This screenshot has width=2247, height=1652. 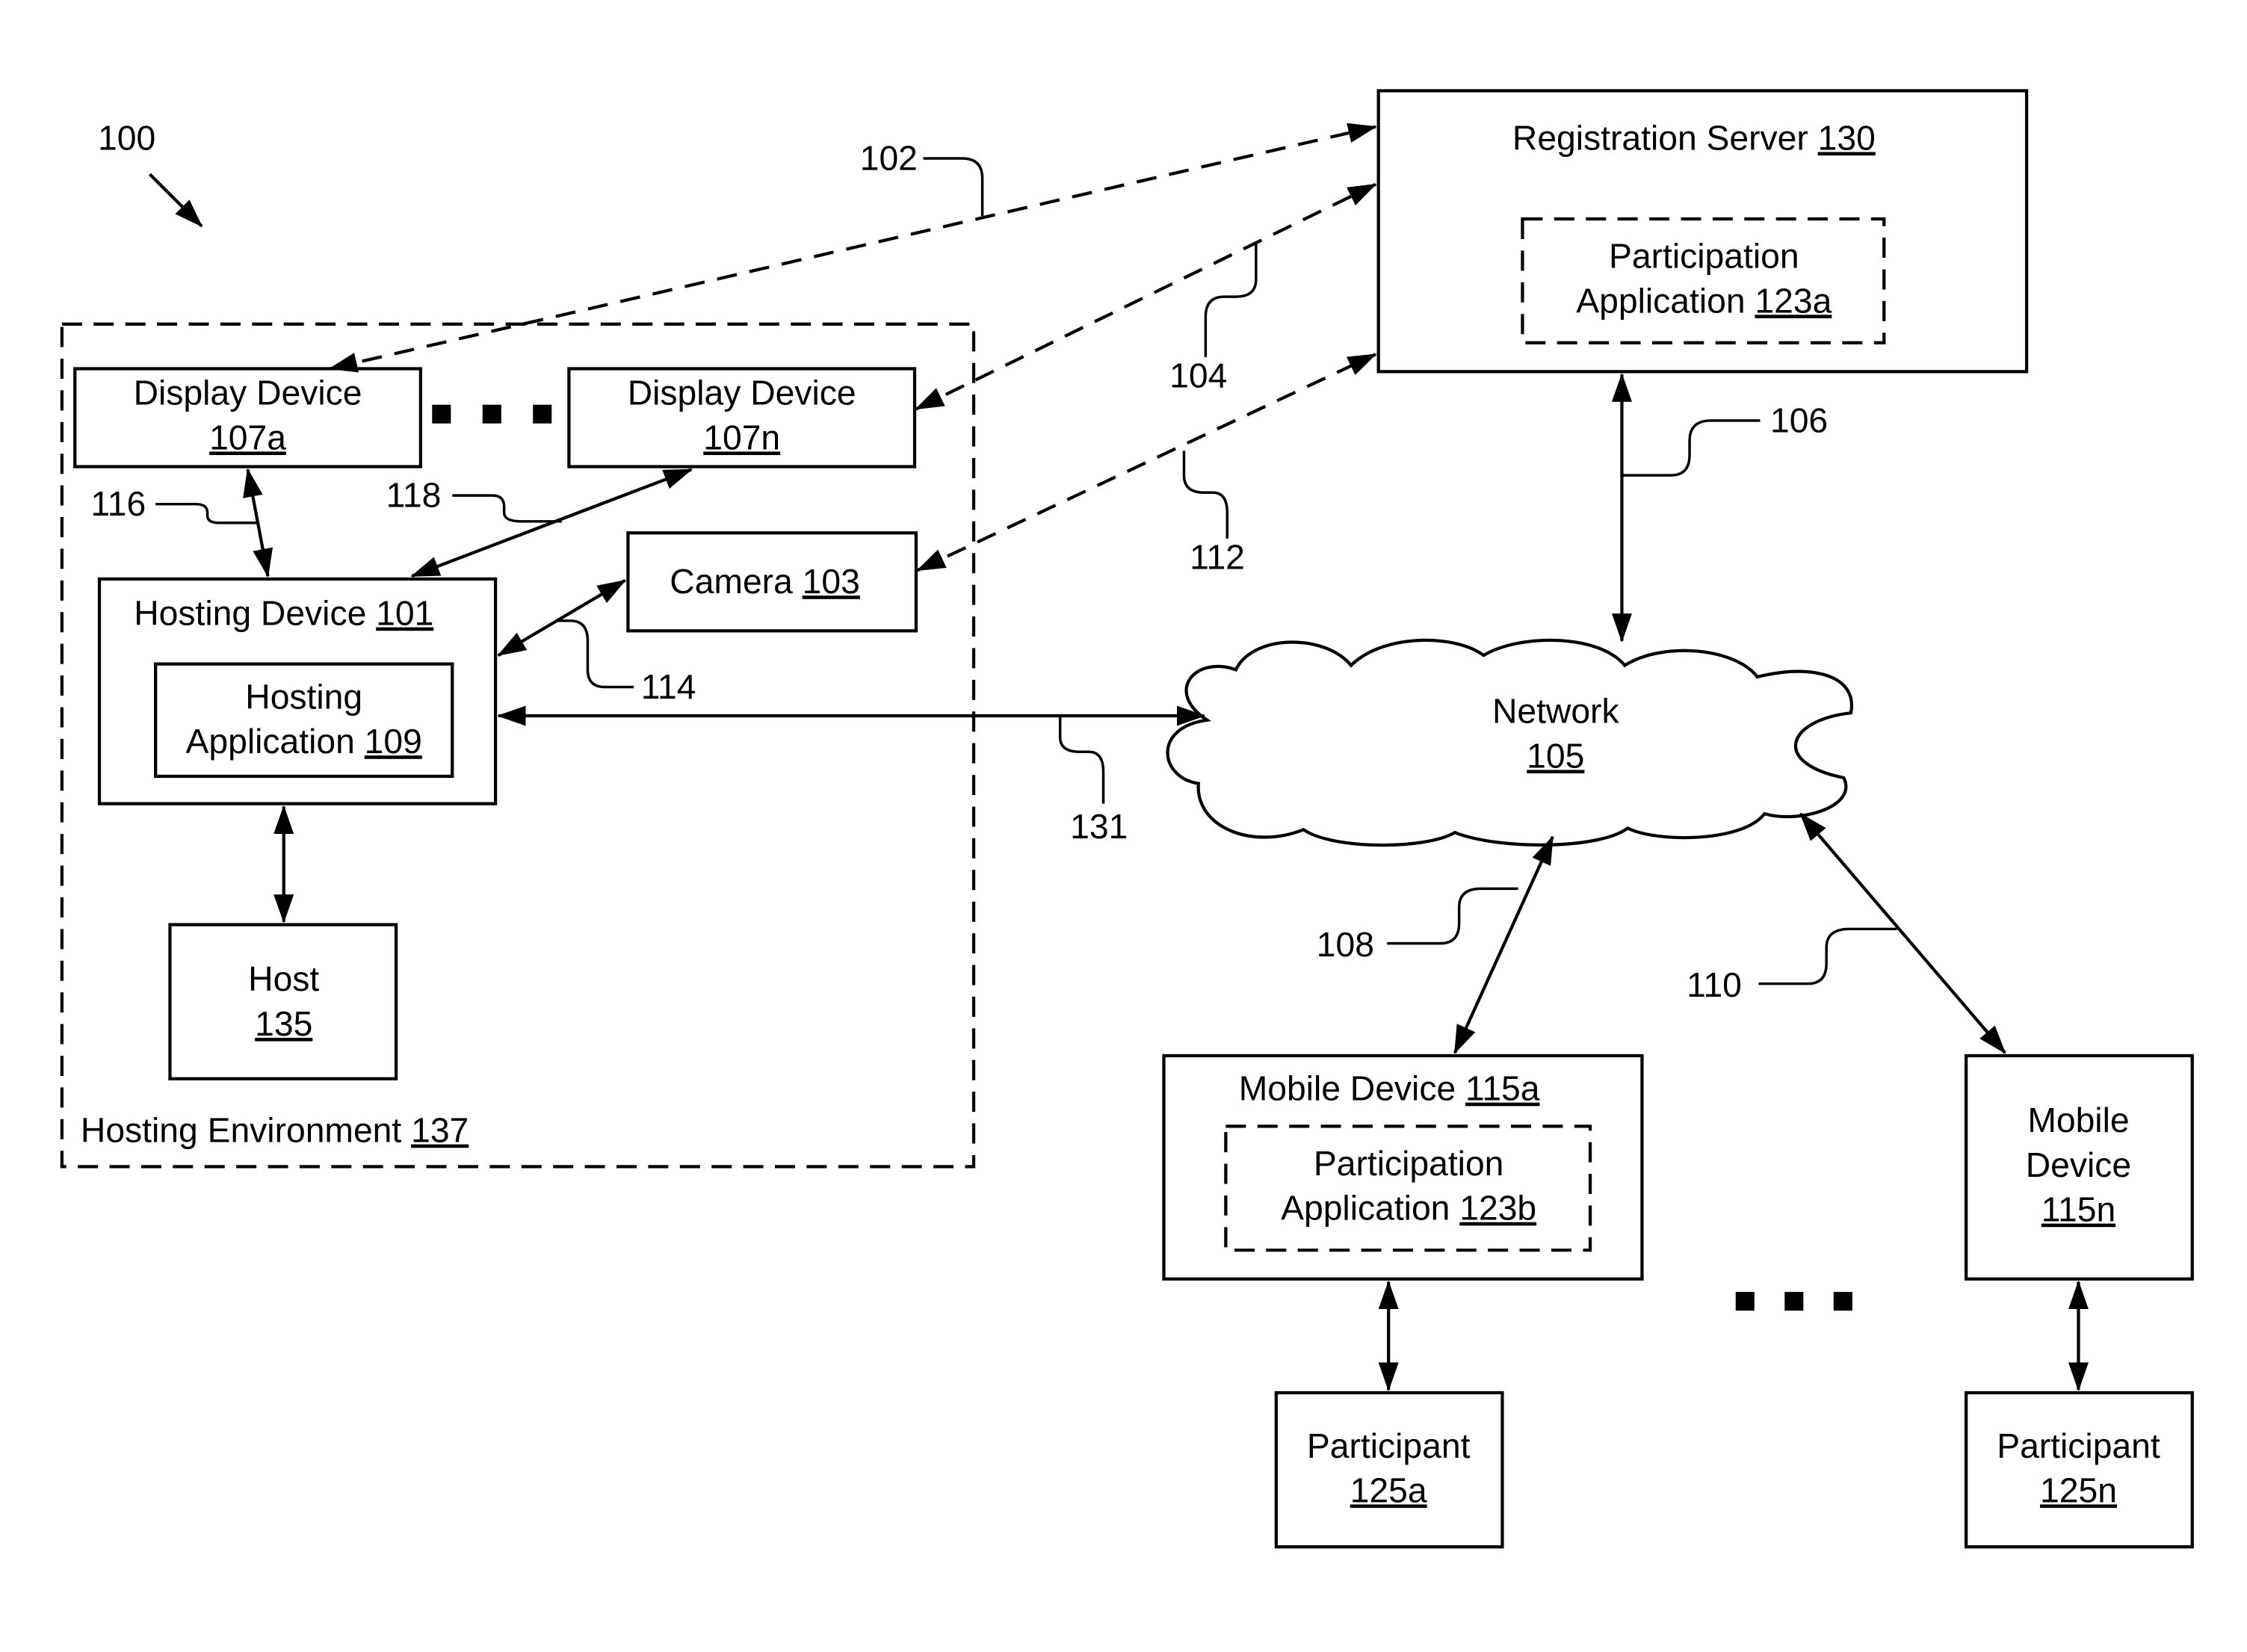 I want to click on connection-110-leader, so click(x=1827, y=956).